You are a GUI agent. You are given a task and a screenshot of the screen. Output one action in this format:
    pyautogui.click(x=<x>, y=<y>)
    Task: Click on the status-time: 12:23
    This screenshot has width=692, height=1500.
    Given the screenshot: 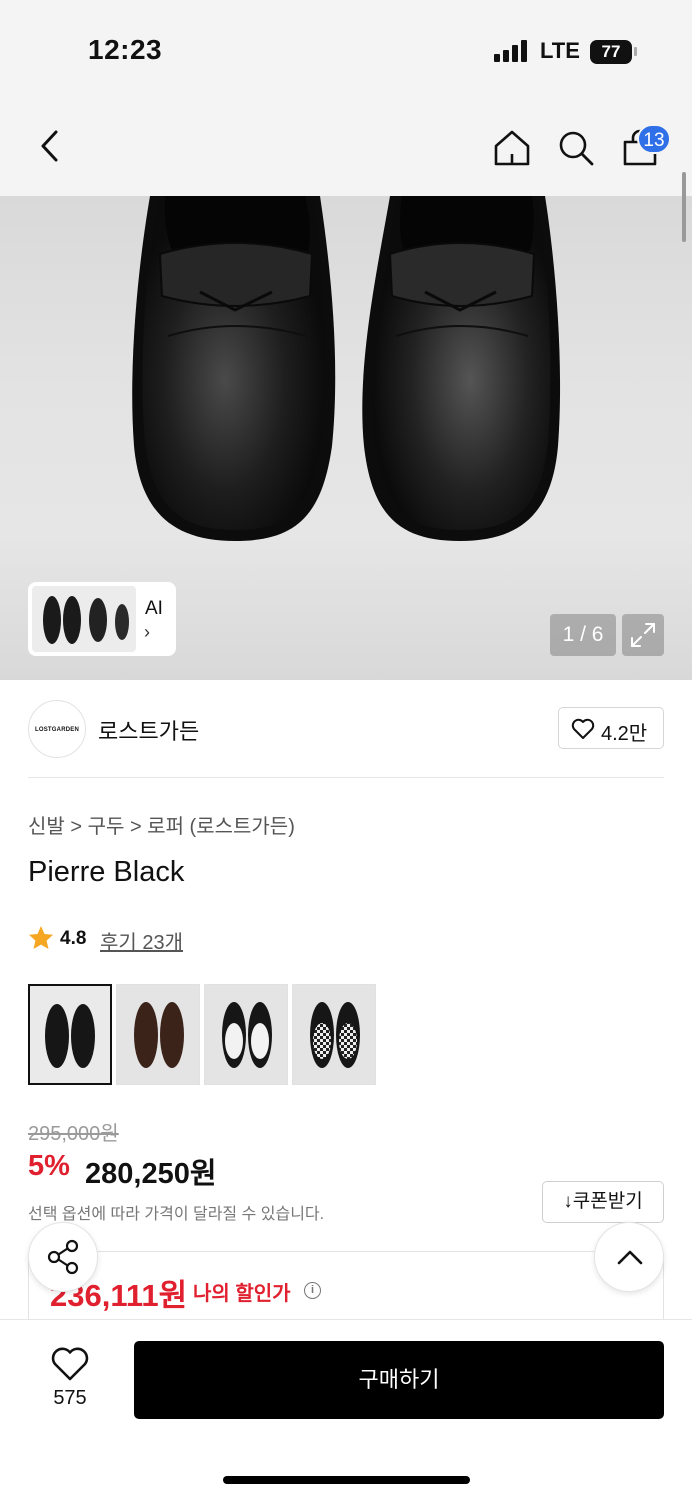 What is the action you would take?
    pyautogui.click(x=125, y=49)
    